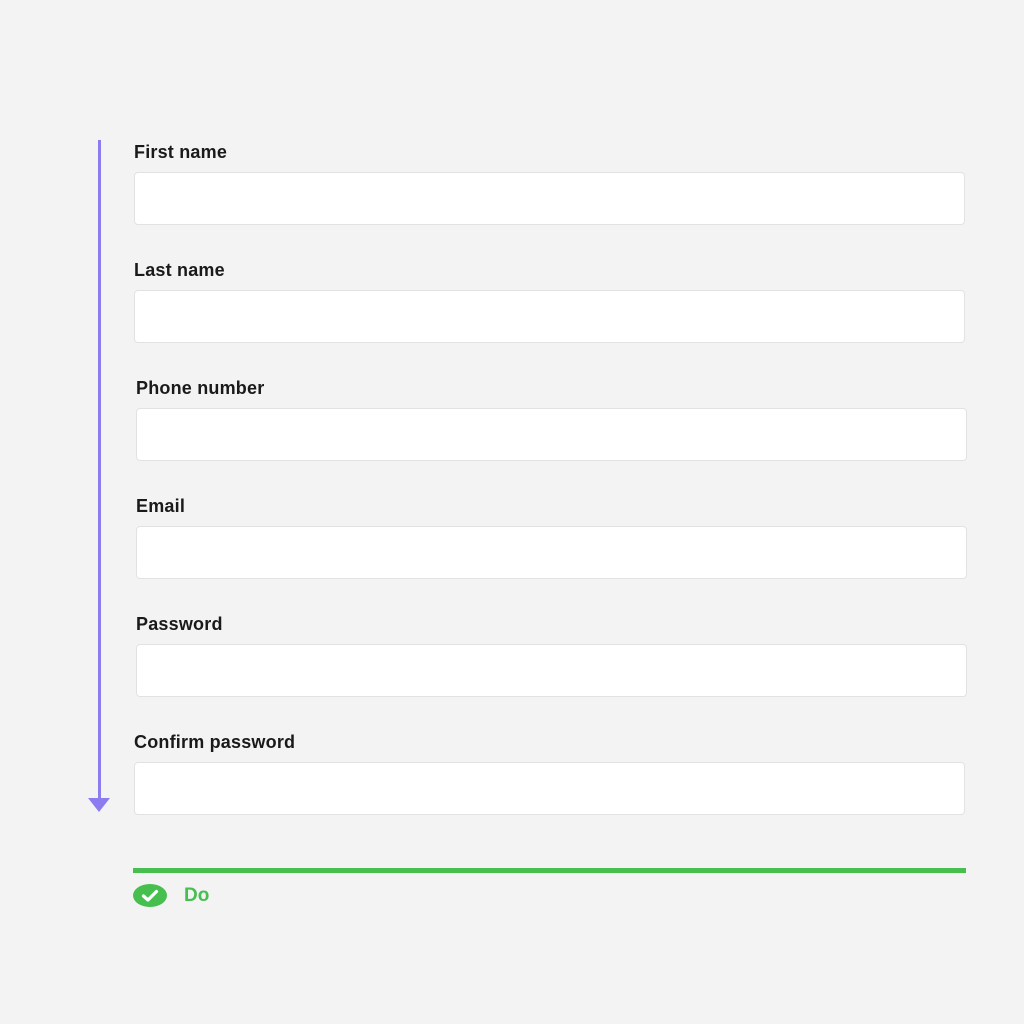 This screenshot has height=1024, width=1024. What do you see at coordinates (549, 316) in the screenshot?
I see `last-name-input` at bounding box center [549, 316].